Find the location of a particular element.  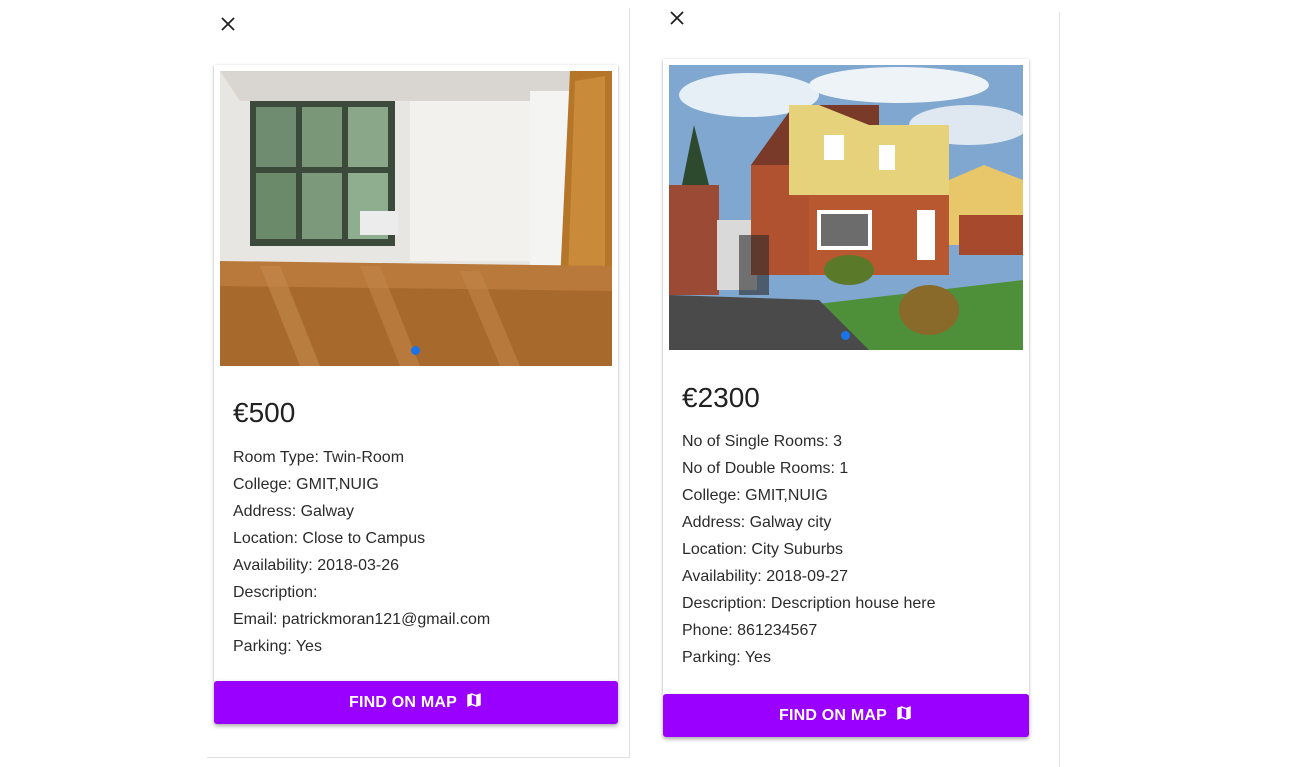

detail-line: Room Type: Twin-Room is located at coordinates (319, 457).